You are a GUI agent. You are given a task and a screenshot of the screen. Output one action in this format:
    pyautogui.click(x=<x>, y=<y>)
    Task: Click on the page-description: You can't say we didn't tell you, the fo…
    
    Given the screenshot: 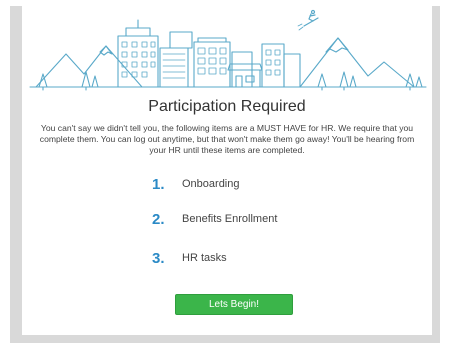 What is the action you would take?
    pyautogui.click(x=227, y=139)
    